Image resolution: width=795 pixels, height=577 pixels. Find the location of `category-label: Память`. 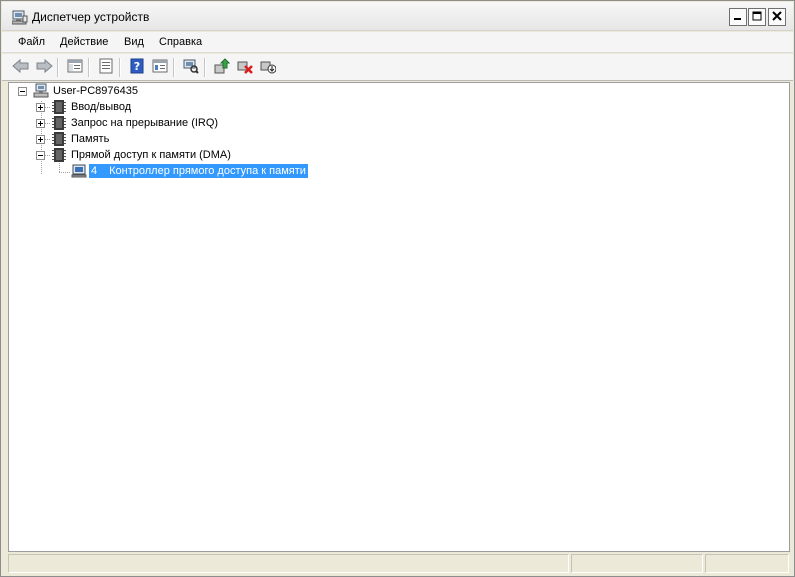

category-label: Память is located at coordinates (90, 139).